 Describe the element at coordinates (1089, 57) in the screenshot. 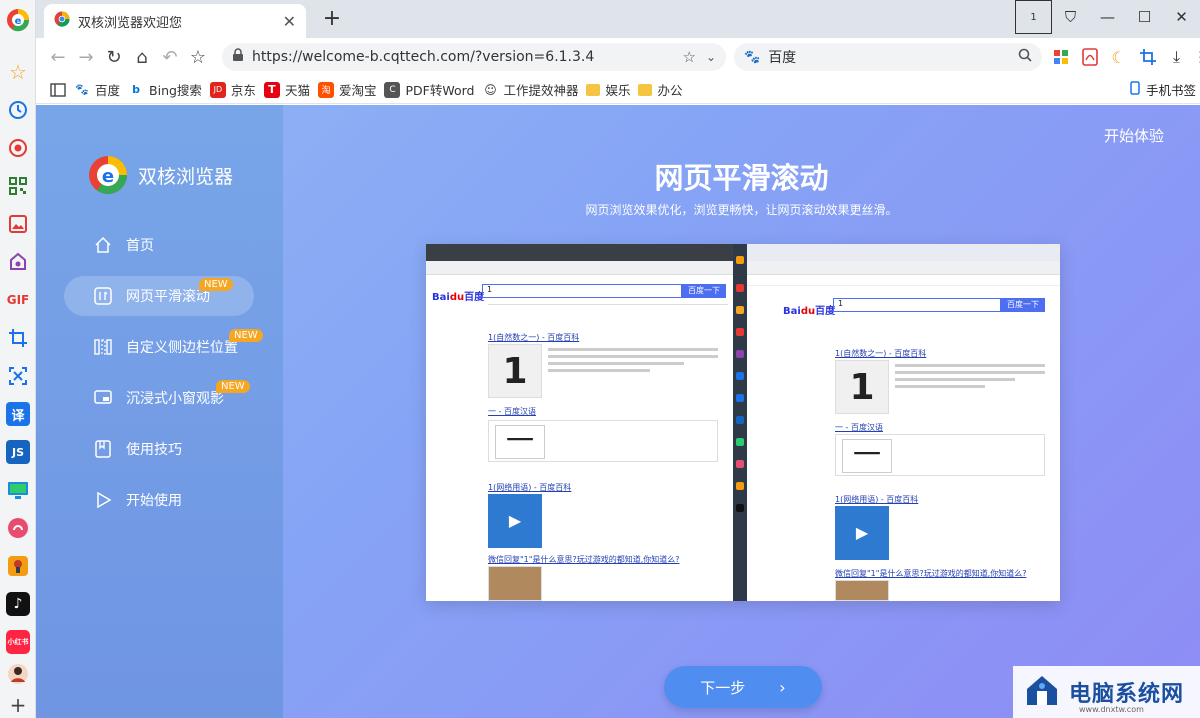

I see `pdf-icon` at that location.